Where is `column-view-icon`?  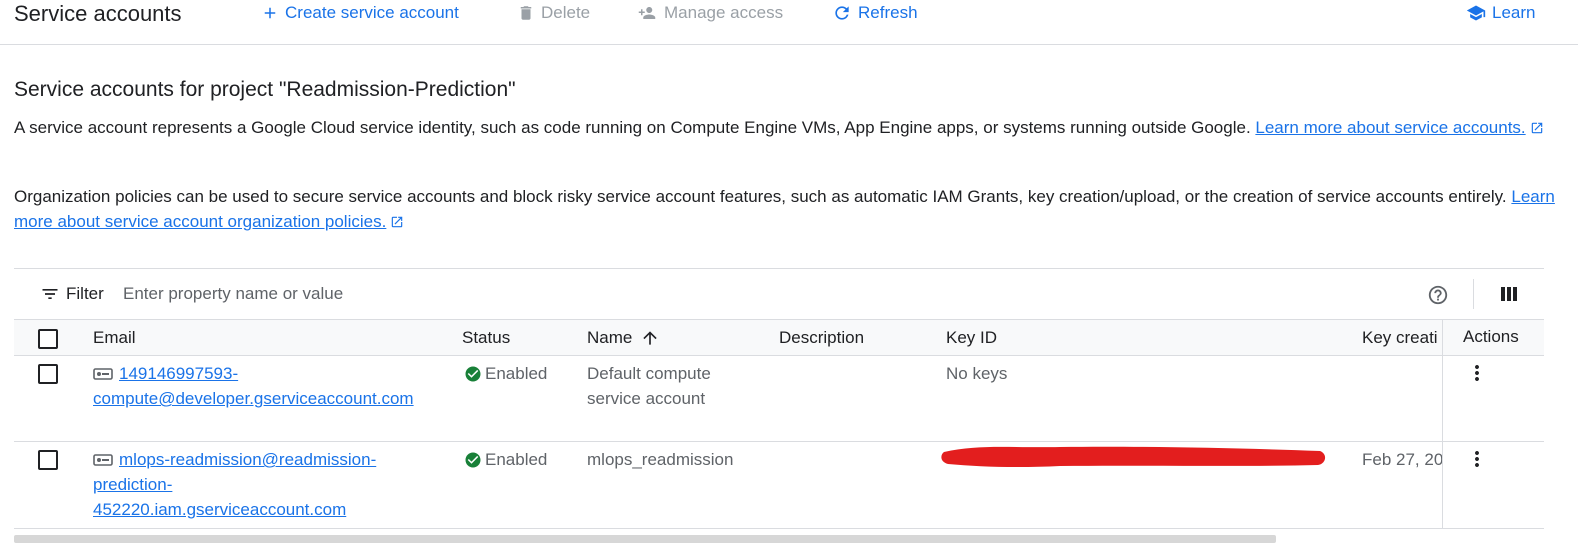
column-view-icon is located at coordinates (1509, 294).